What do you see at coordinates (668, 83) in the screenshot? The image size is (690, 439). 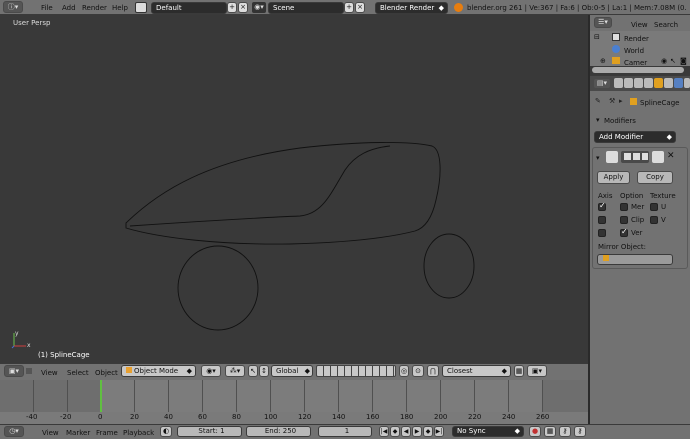 I see `constraints-context-icon` at bounding box center [668, 83].